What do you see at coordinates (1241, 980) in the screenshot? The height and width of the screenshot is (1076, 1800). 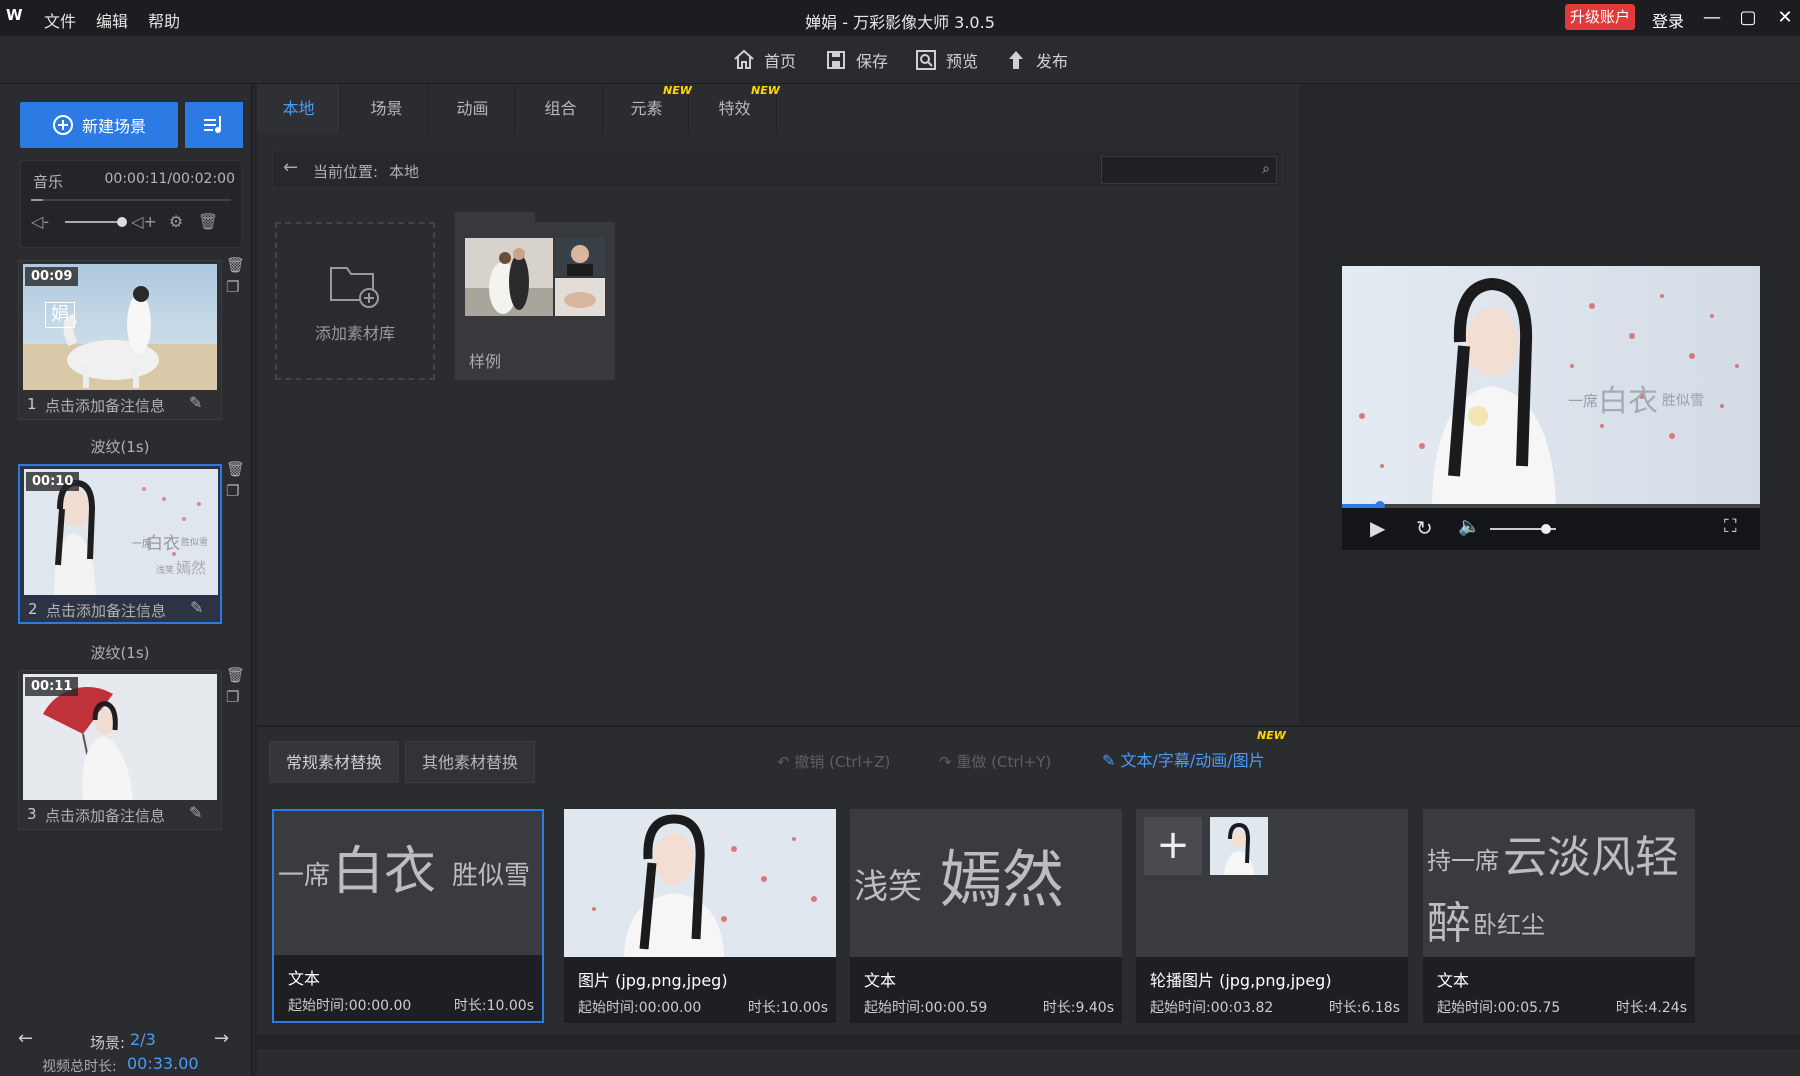 I see `asset-type: 轮播图片 (jpg,png,jpeg)` at bounding box center [1241, 980].